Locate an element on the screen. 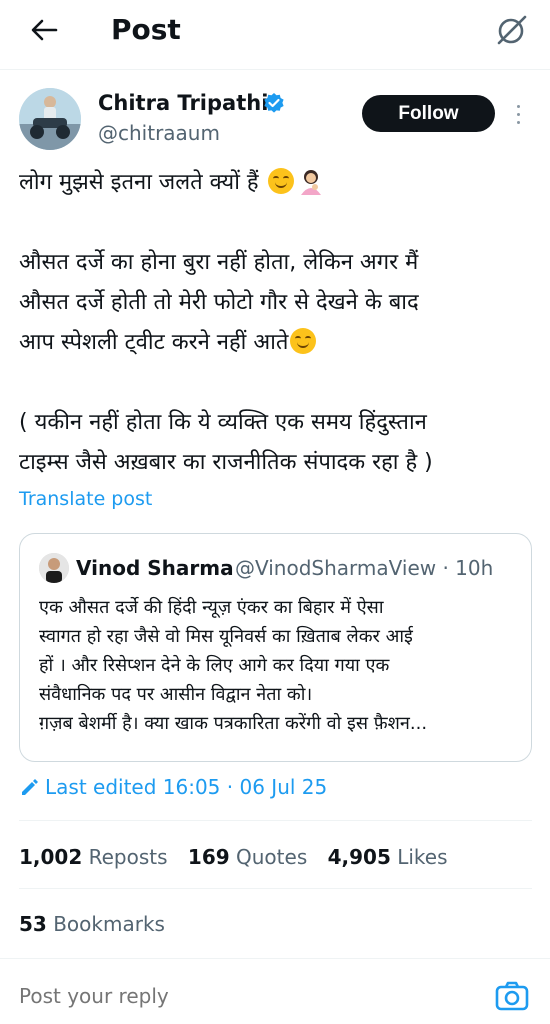 This screenshot has width=550, height=1024. grok-button is located at coordinates (512, 30).